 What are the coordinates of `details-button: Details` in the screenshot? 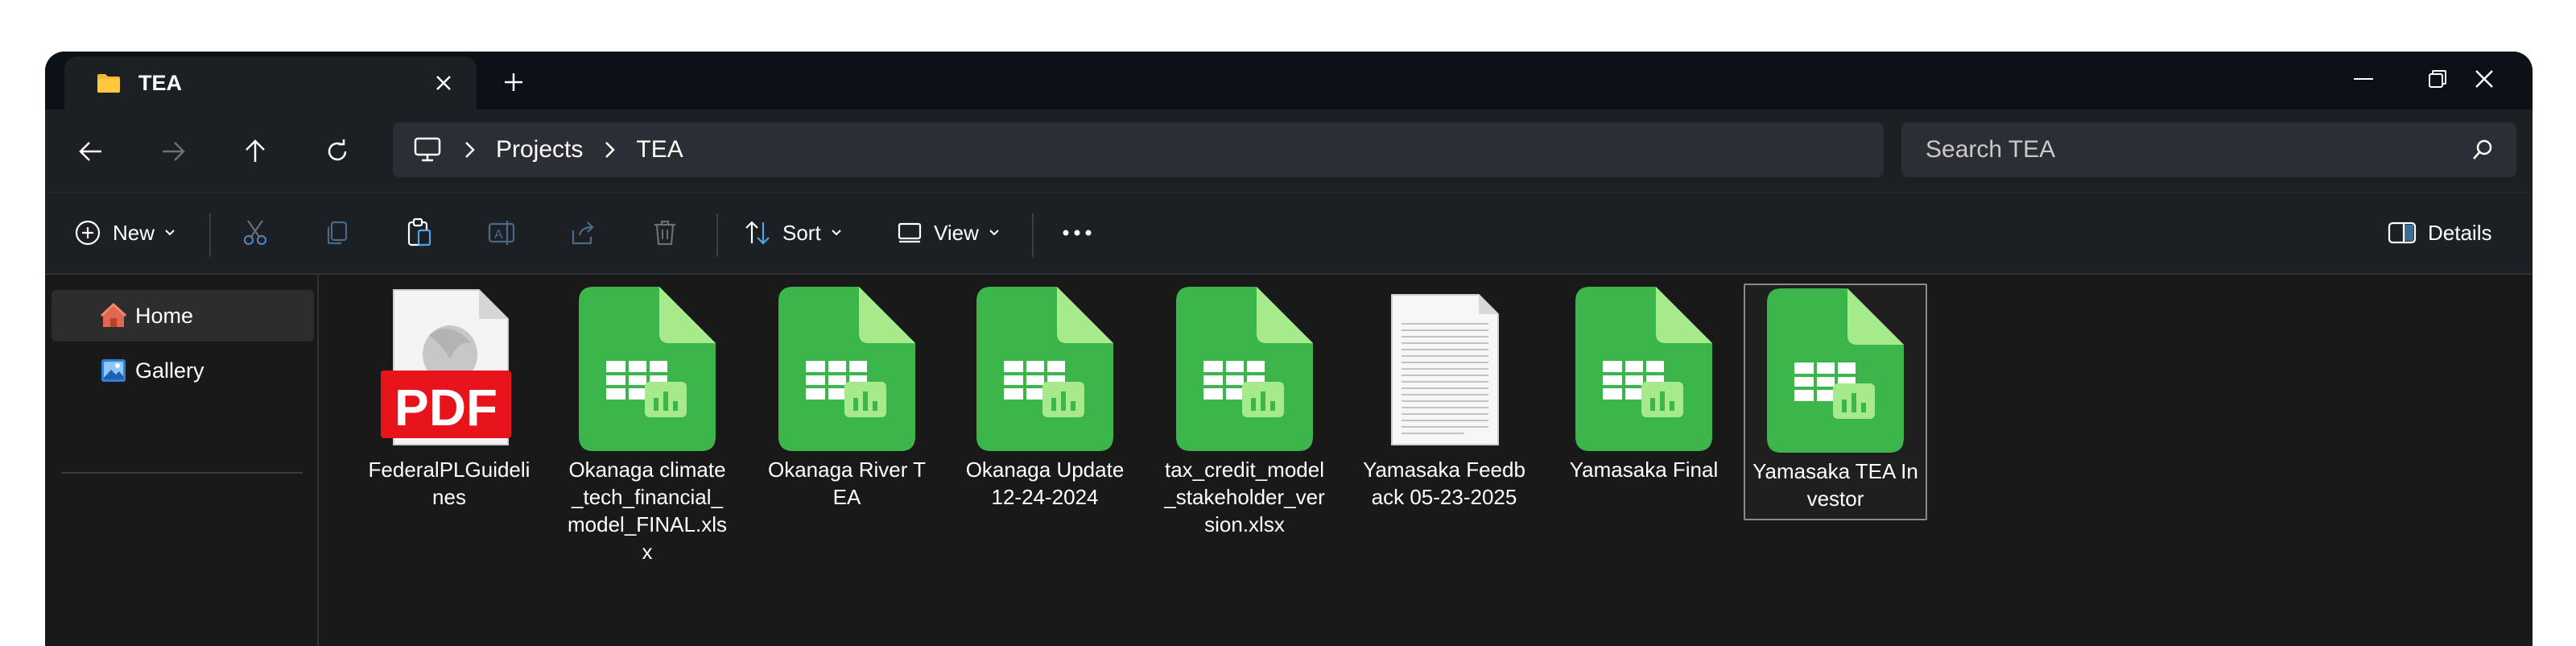 It's located at (2439, 233).